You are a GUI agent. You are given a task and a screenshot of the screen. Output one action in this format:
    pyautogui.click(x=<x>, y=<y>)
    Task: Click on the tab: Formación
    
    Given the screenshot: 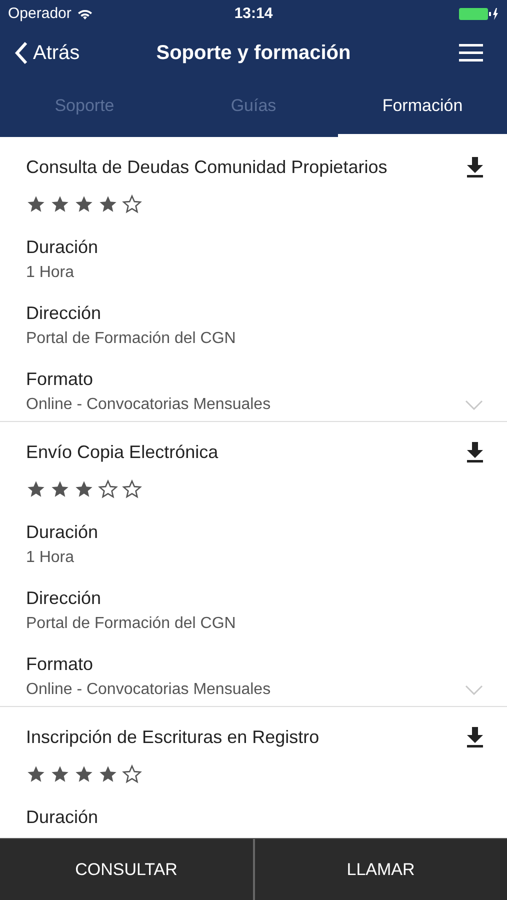 What is the action you would take?
    pyautogui.click(x=422, y=107)
    